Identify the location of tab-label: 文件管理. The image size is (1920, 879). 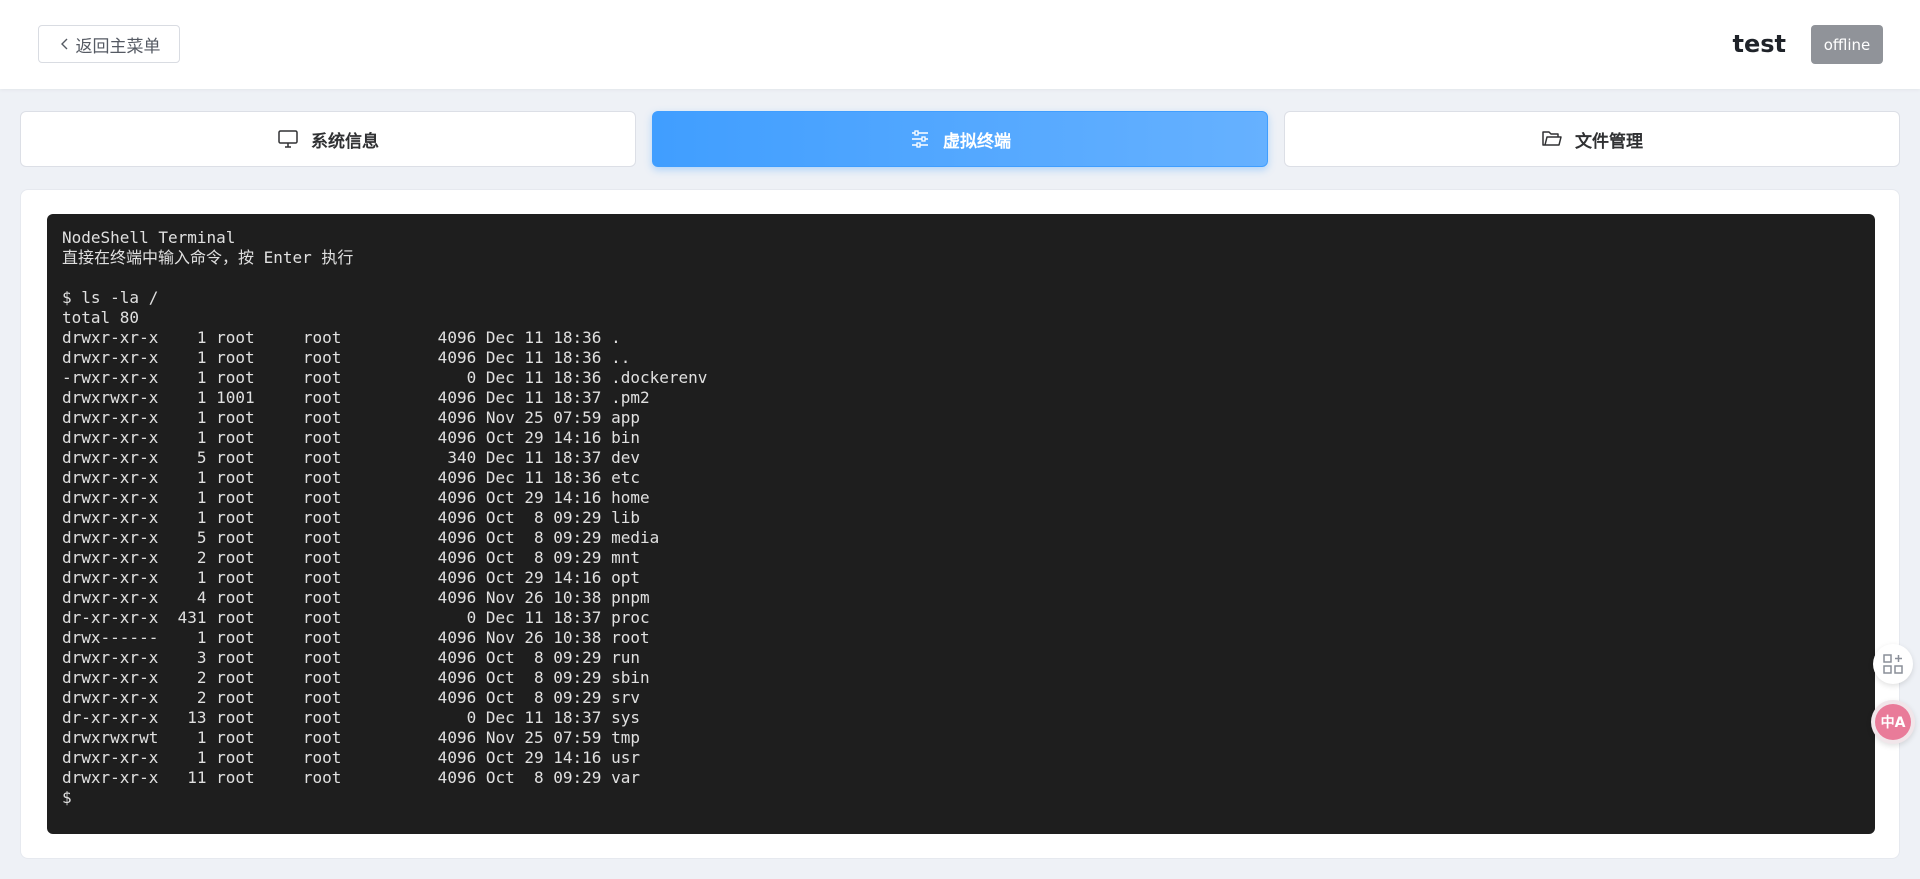
(1609, 141).